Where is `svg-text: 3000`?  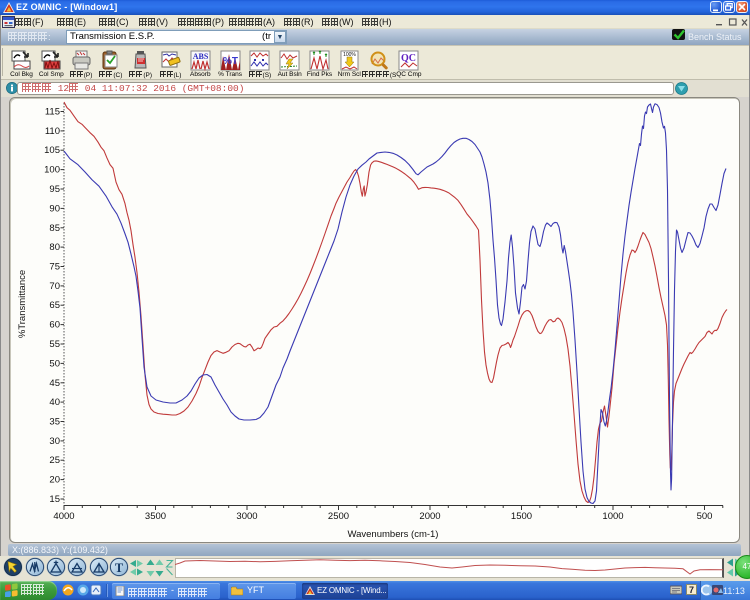
svg-text: 3000 is located at coordinates (246, 516).